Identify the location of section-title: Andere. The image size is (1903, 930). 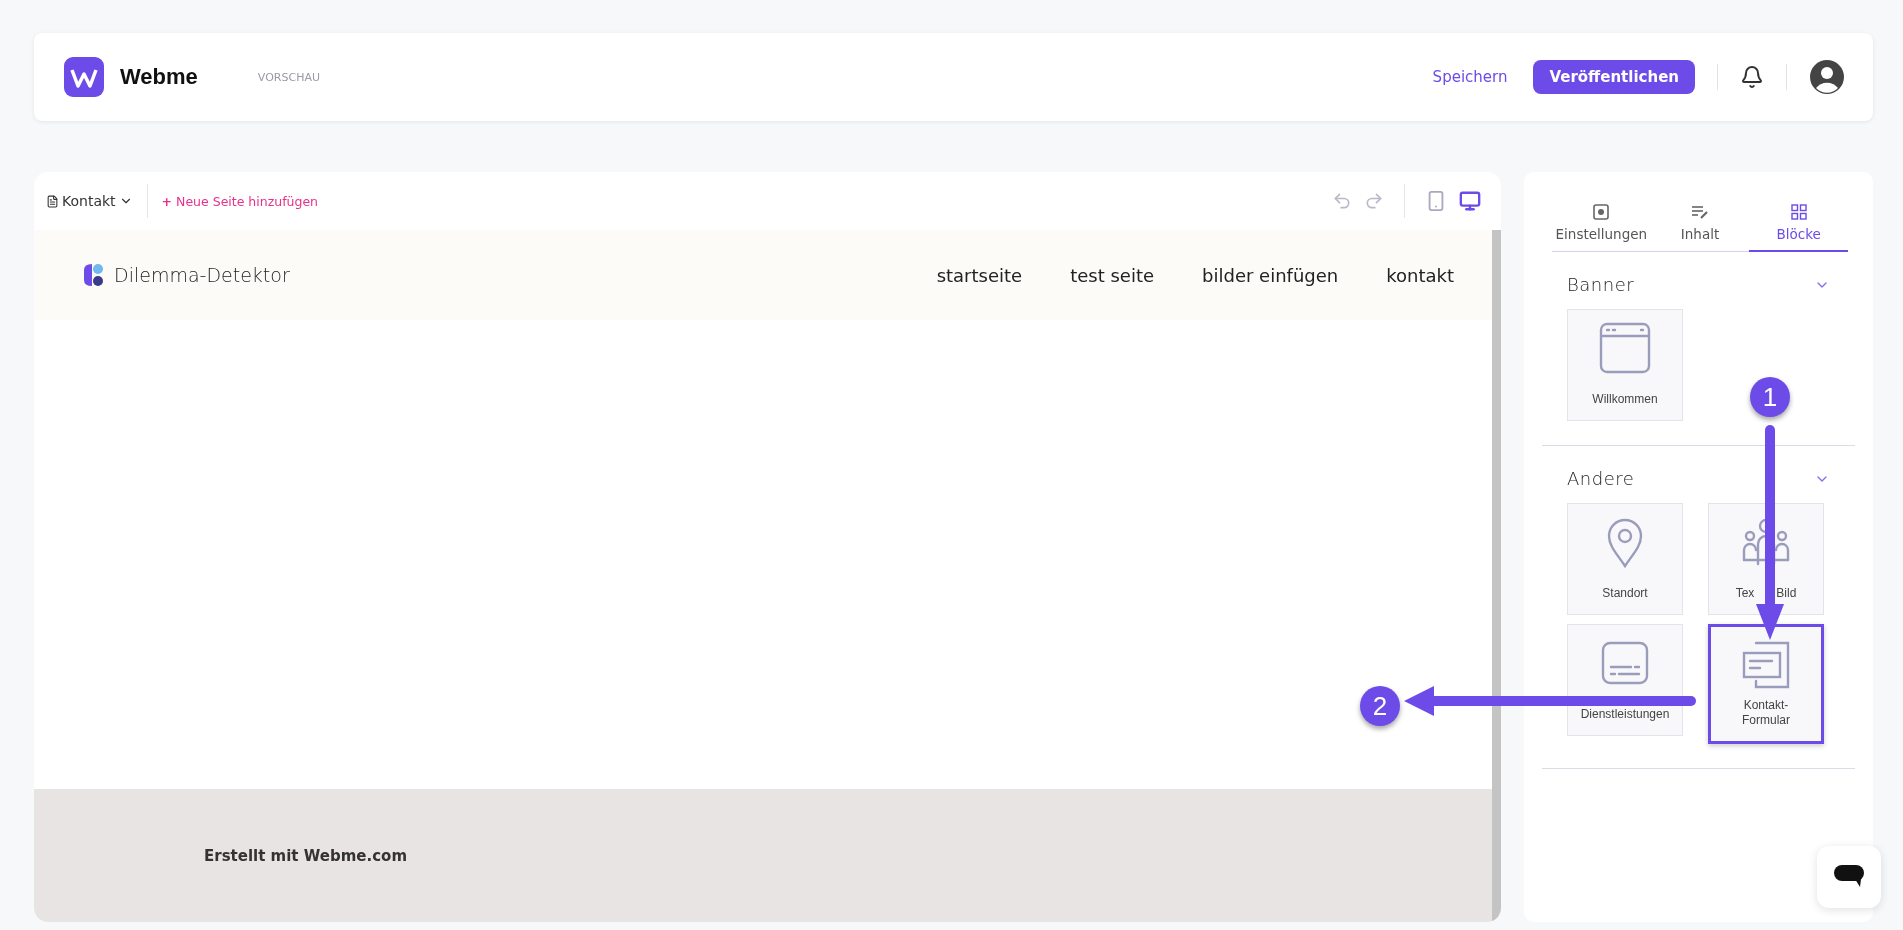
(1601, 478).